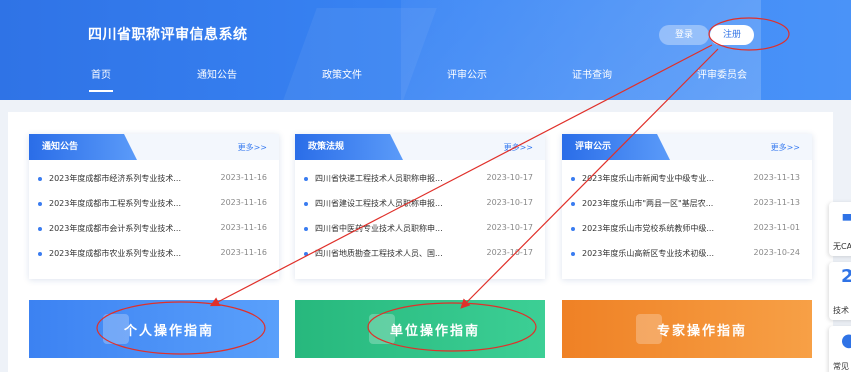  What do you see at coordinates (732, 35) in the screenshot?
I see `register-button: 注册` at bounding box center [732, 35].